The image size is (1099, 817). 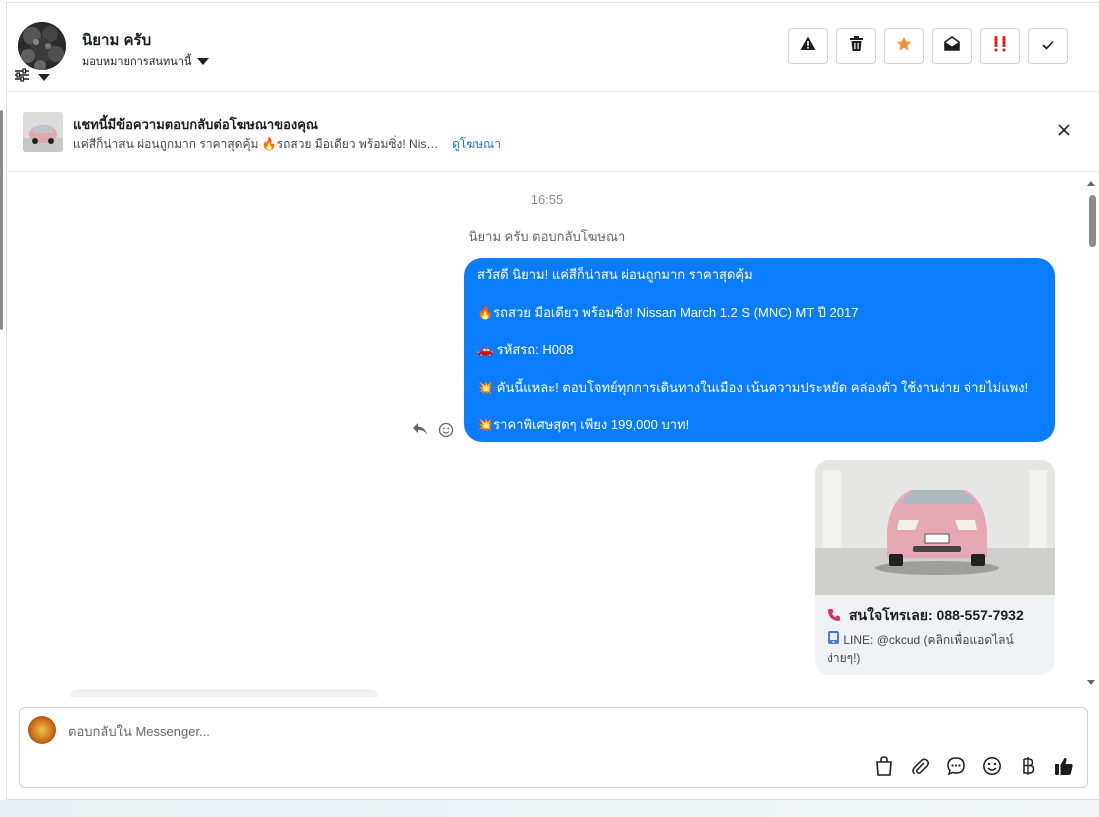 What do you see at coordinates (1028, 766) in the screenshot?
I see `baht-icon` at bounding box center [1028, 766].